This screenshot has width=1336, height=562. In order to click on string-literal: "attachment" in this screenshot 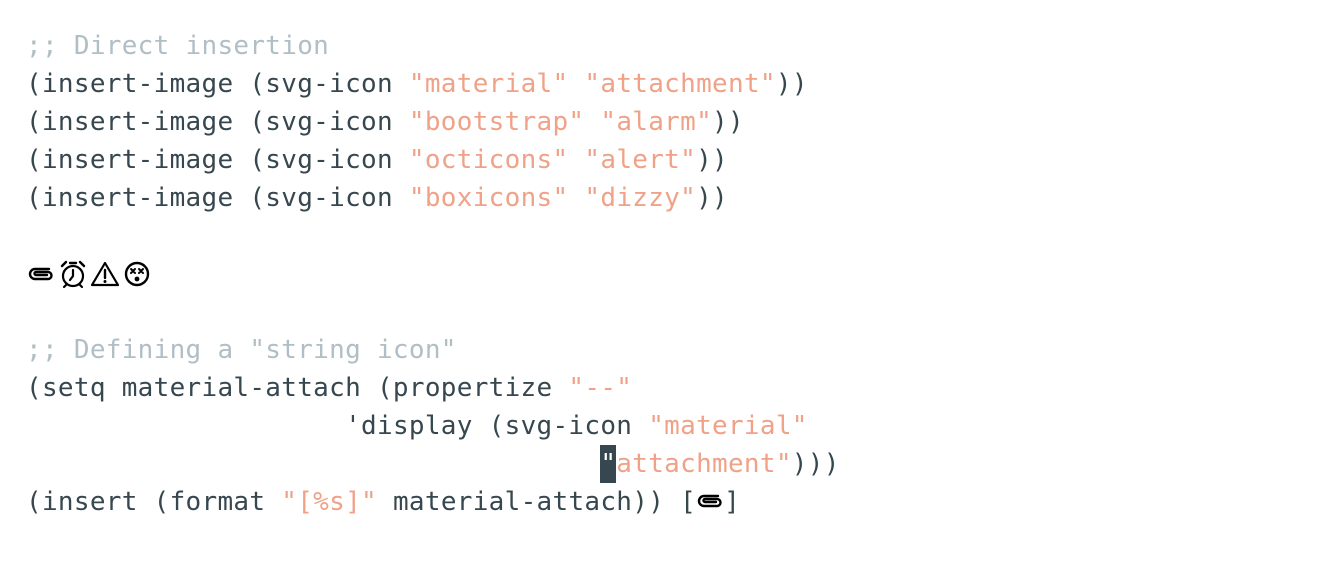, I will do `click(680, 84)`.